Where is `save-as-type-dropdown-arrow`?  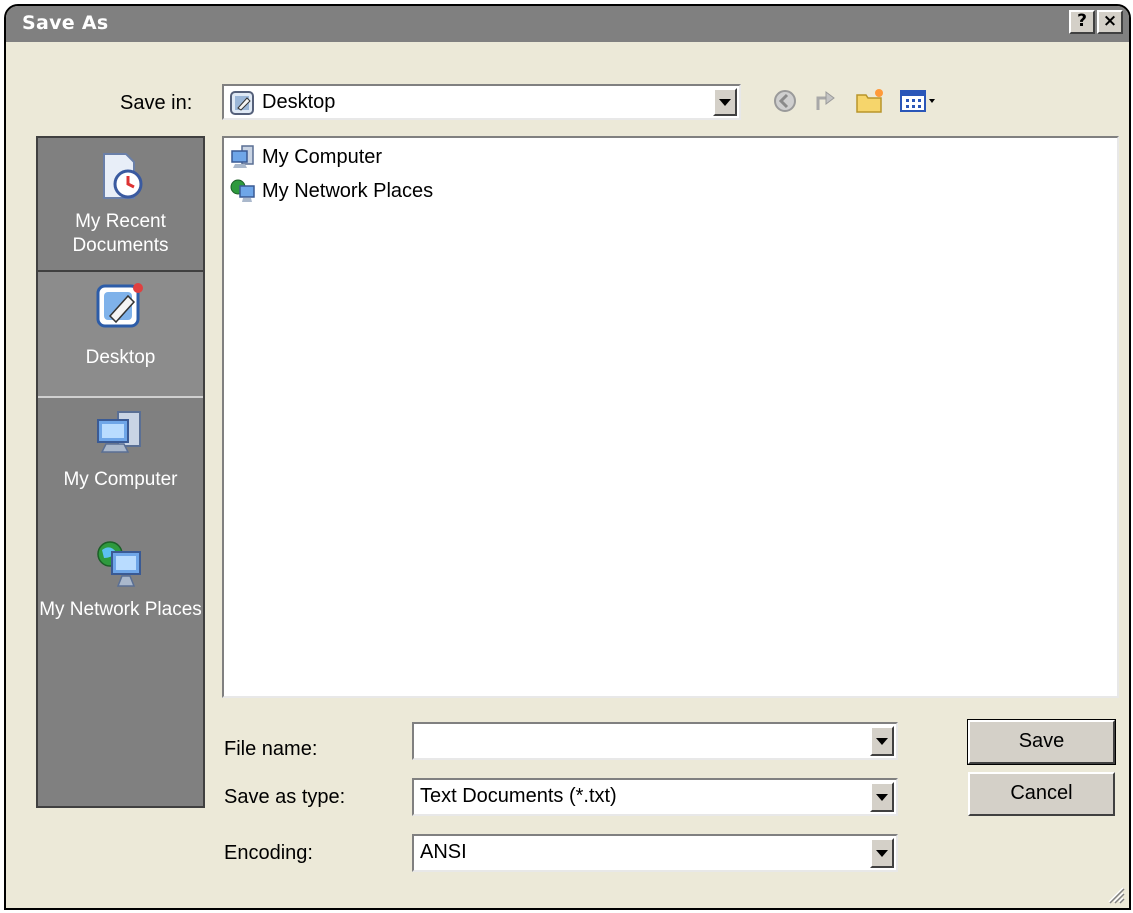
save-as-type-dropdown-arrow is located at coordinates (882, 797).